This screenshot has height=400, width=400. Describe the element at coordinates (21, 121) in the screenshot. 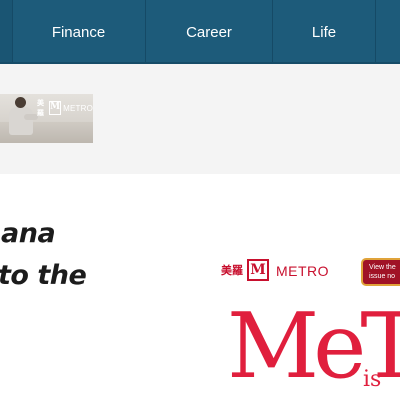

I see `thumbnail-person` at that location.